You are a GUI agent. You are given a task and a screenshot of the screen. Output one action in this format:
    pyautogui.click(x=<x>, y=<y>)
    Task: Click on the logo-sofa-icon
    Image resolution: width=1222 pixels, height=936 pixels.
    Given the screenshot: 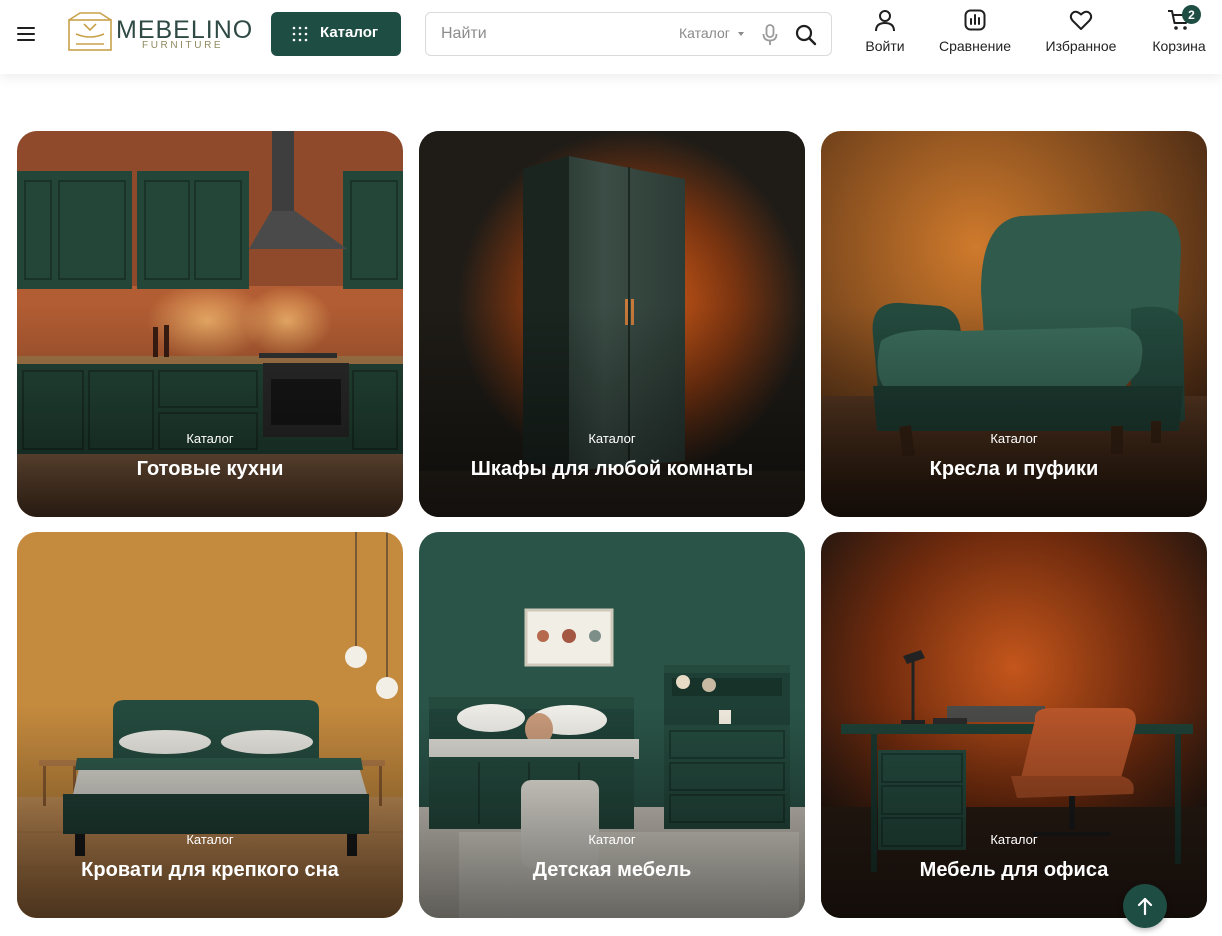 What is the action you would take?
    pyautogui.click(x=90, y=31)
    